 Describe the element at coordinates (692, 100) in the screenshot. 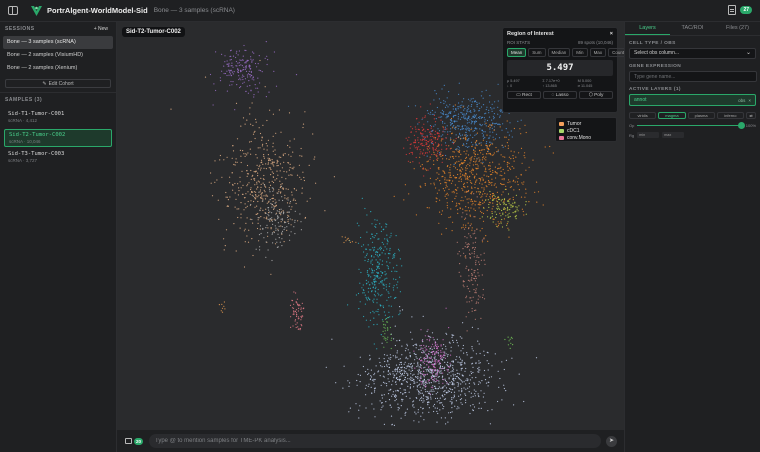

I see `active-layer-item: annot obs ×` at that location.